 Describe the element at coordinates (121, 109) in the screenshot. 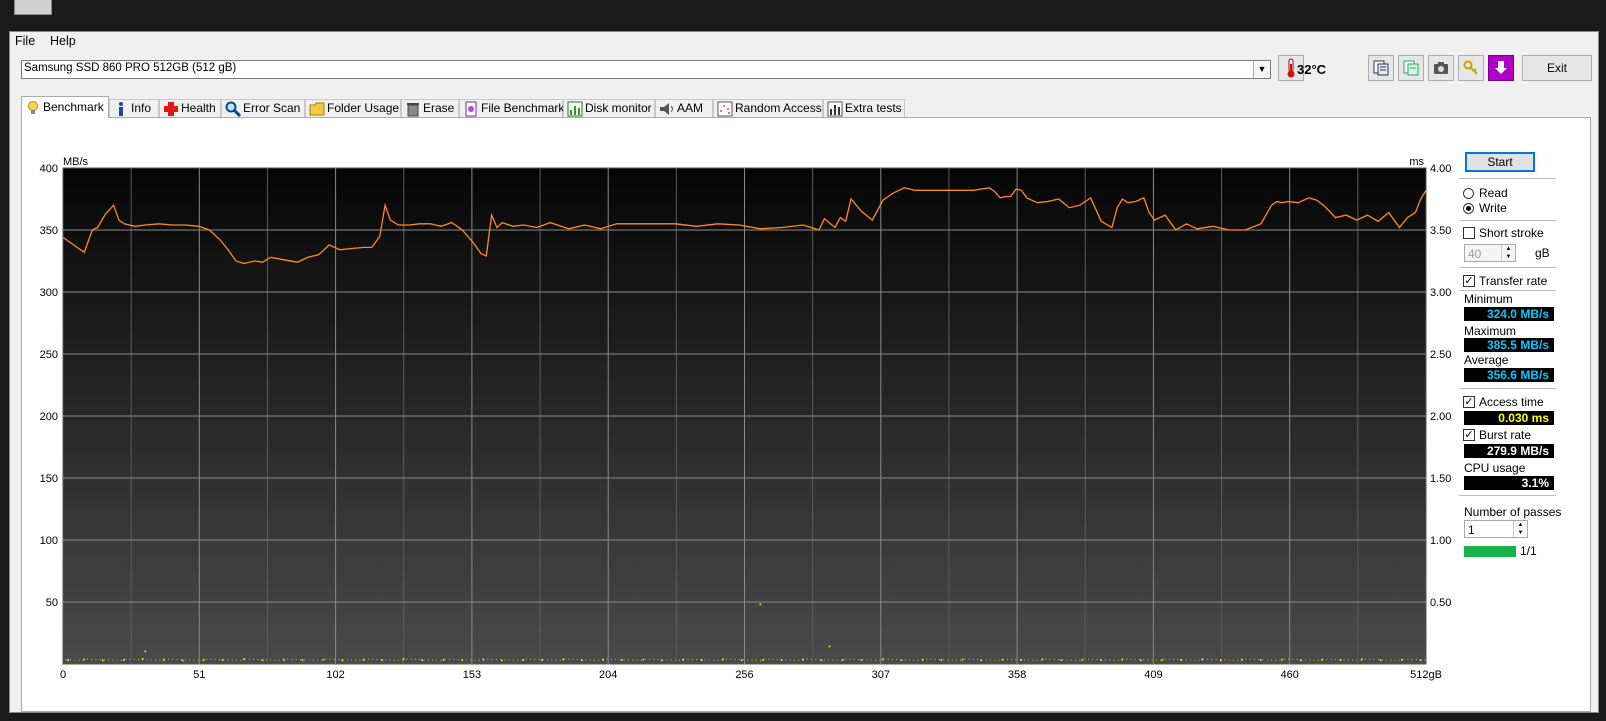

I see `info-icon` at that location.